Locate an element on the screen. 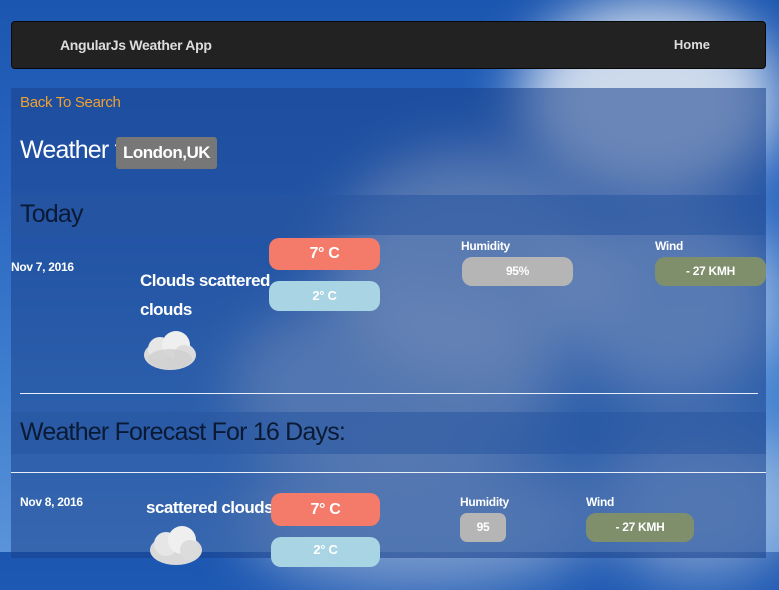  forecast-date: Nov 8, 2016 is located at coordinates (51, 502).